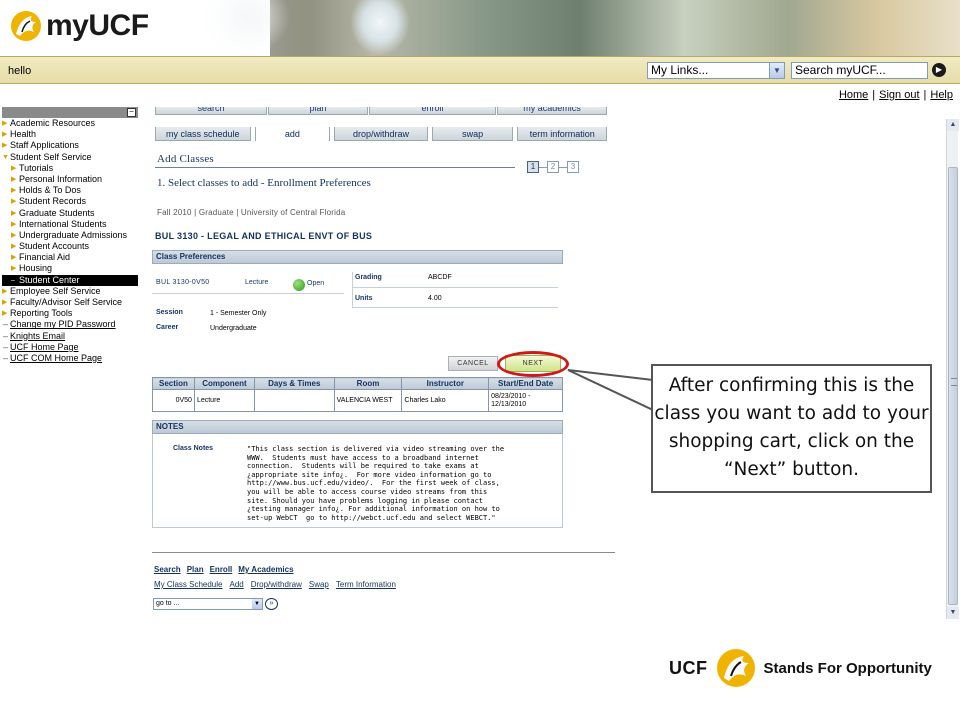 The height and width of the screenshot is (720, 960). Describe the element at coordinates (169, 312) in the screenshot. I see `session-label: Session` at that location.